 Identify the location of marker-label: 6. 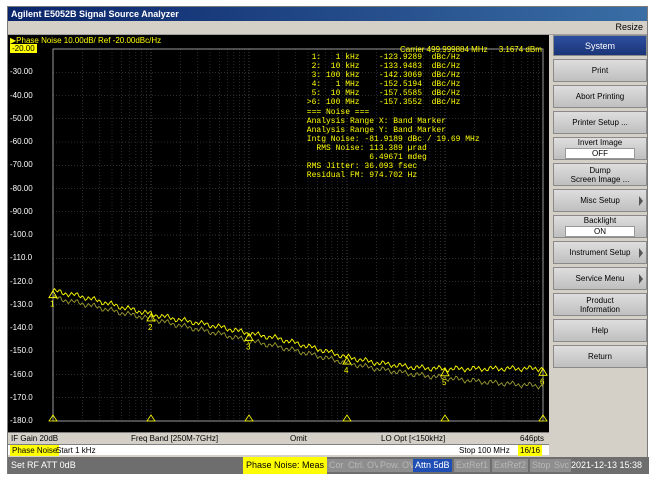
(542, 381).